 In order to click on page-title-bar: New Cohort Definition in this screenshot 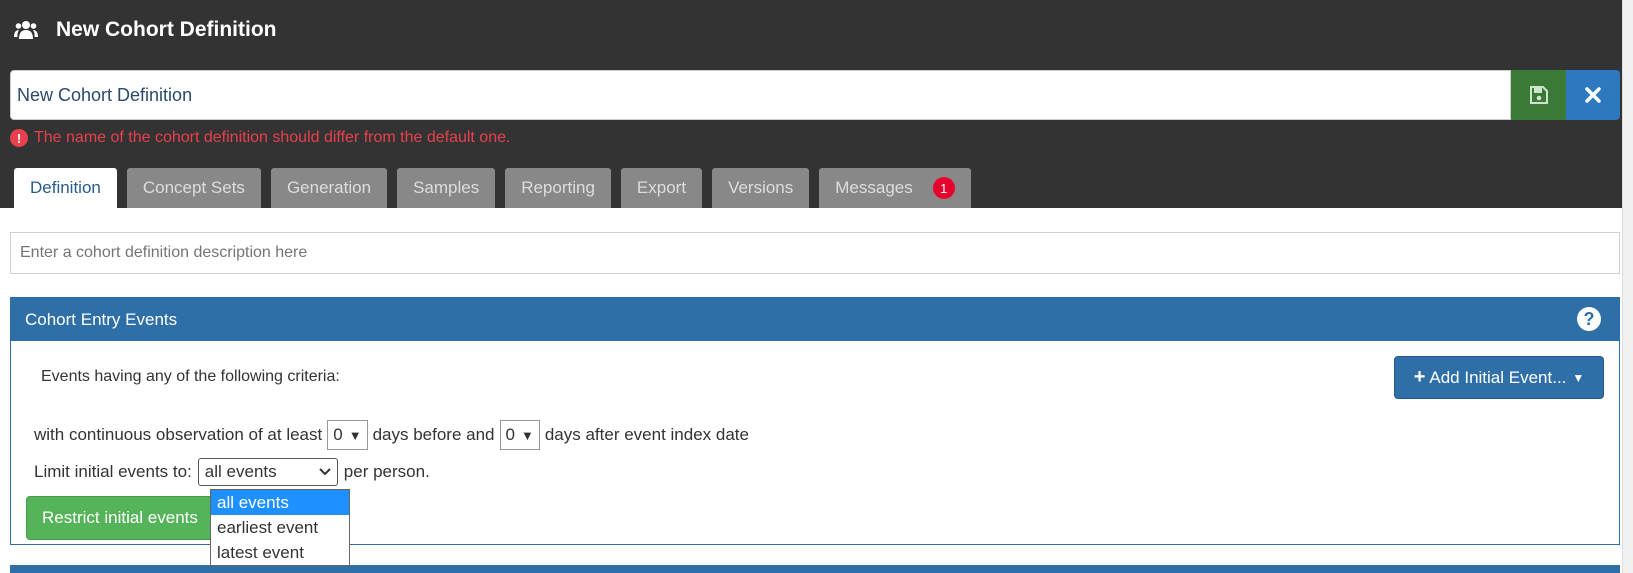, I will do `click(145, 30)`.